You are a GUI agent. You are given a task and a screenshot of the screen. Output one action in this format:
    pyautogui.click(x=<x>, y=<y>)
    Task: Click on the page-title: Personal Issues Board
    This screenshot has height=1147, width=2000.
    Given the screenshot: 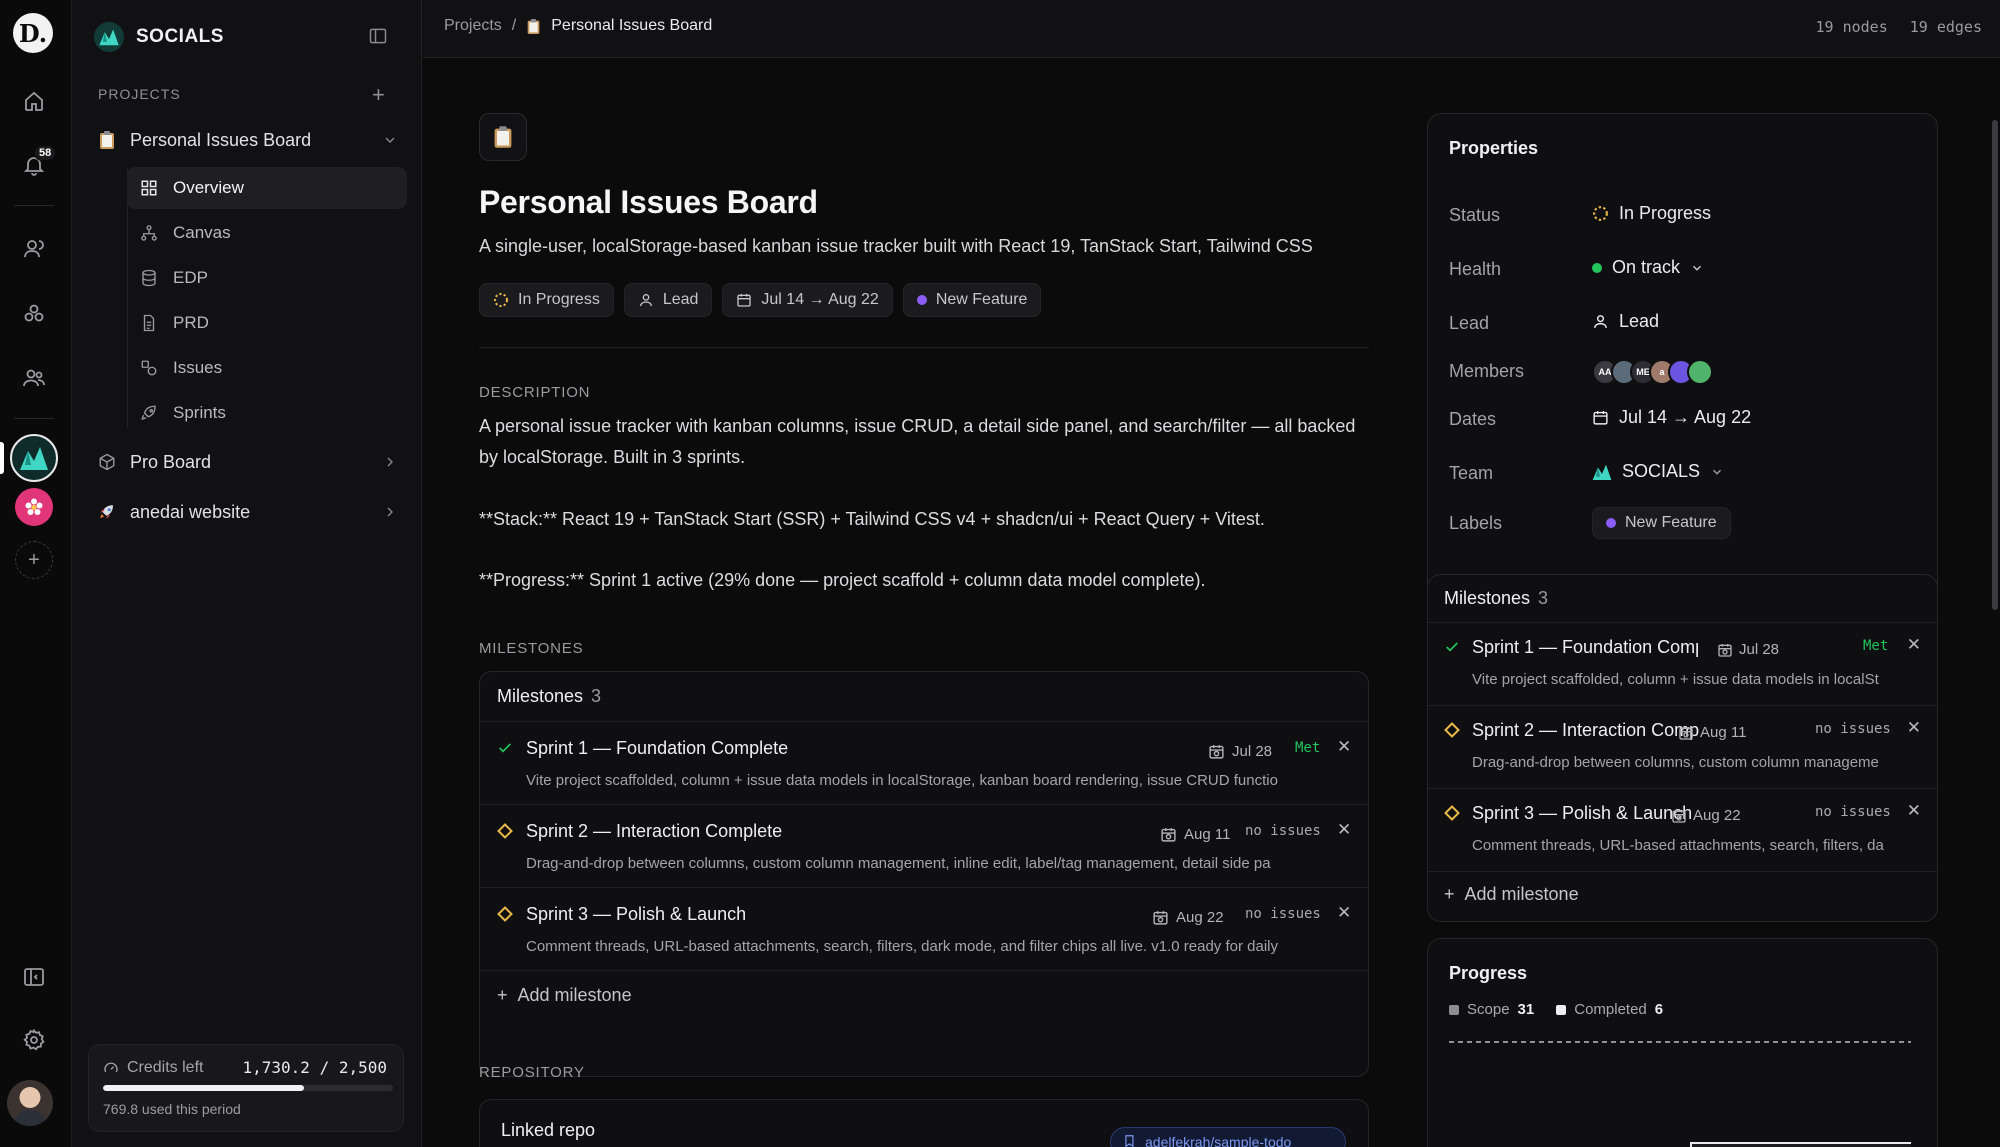 What is the action you would take?
    pyautogui.click(x=648, y=202)
    